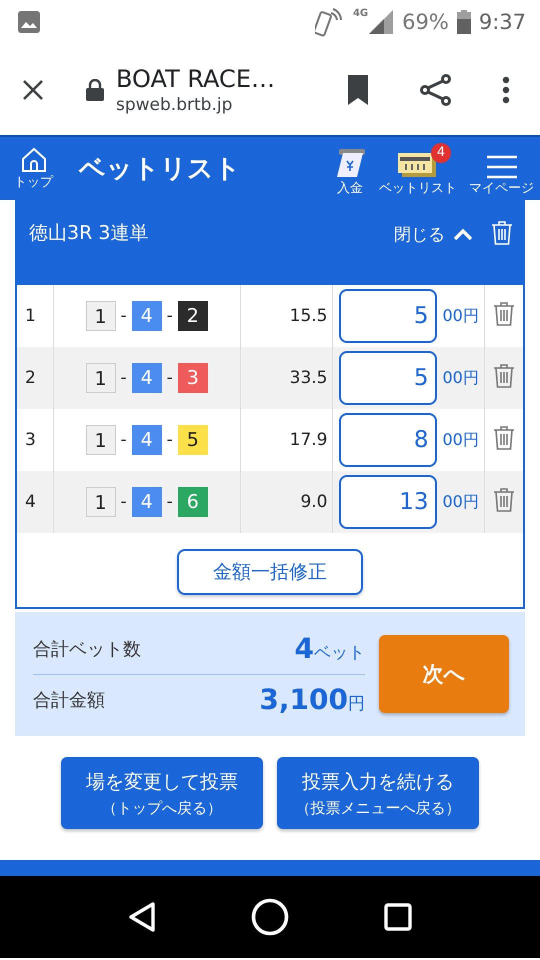 Image resolution: width=540 pixels, height=960 pixels. Describe the element at coordinates (303, 699) in the screenshot. I see `total-amount: 3,100` at that location.